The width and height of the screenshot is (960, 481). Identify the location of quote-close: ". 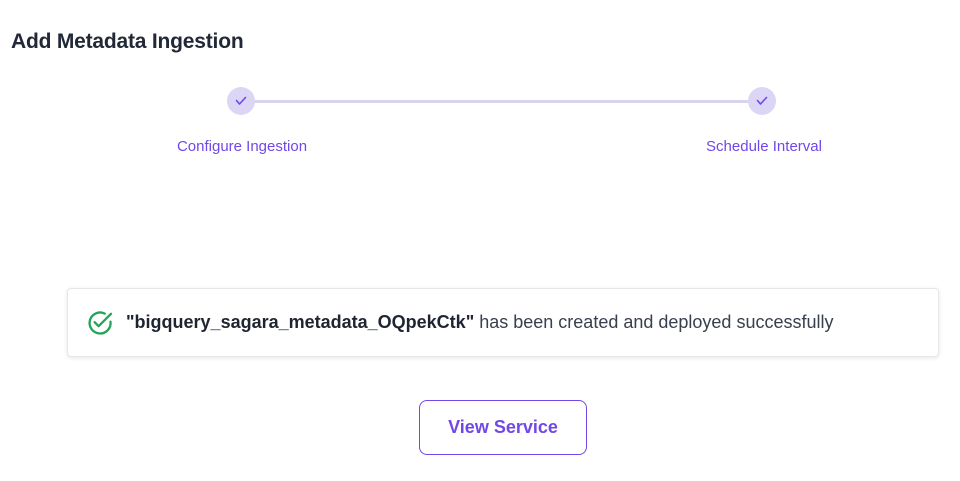
(470, 322).